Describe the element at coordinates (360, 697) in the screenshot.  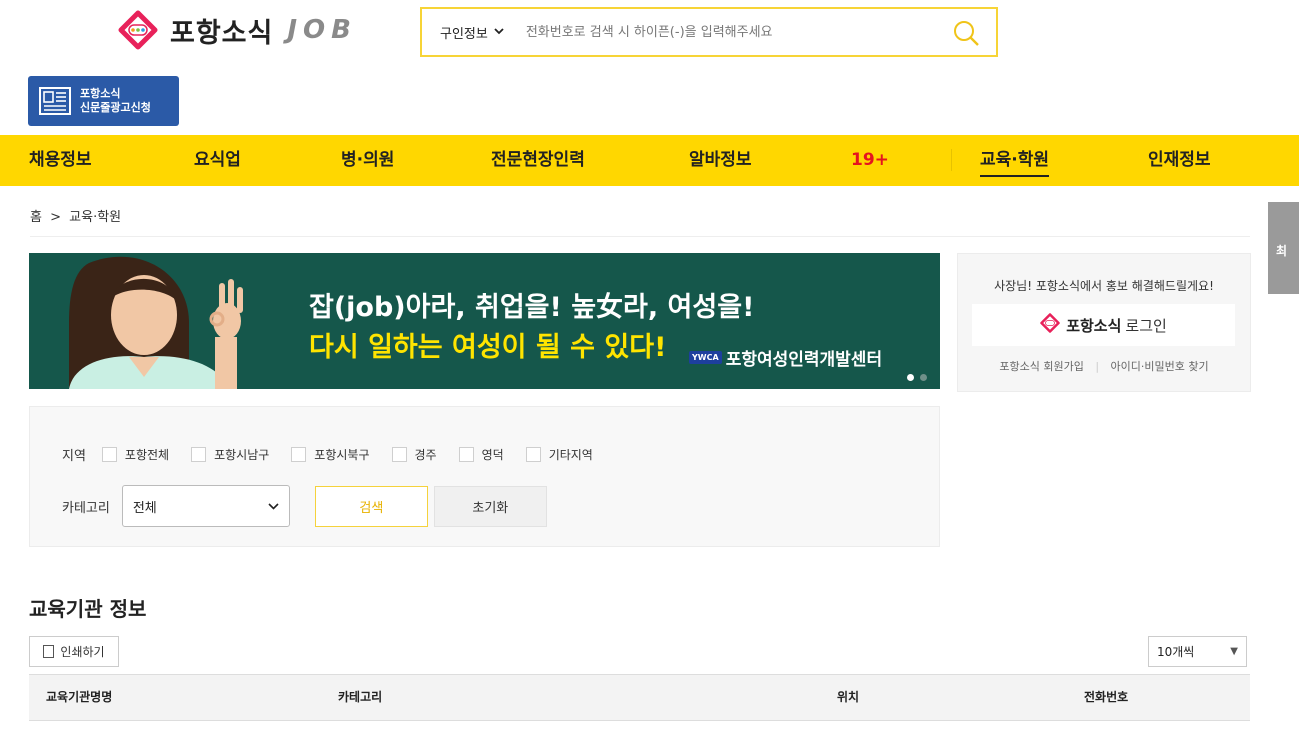
I see `column-header-category: 카테고리` at that location.